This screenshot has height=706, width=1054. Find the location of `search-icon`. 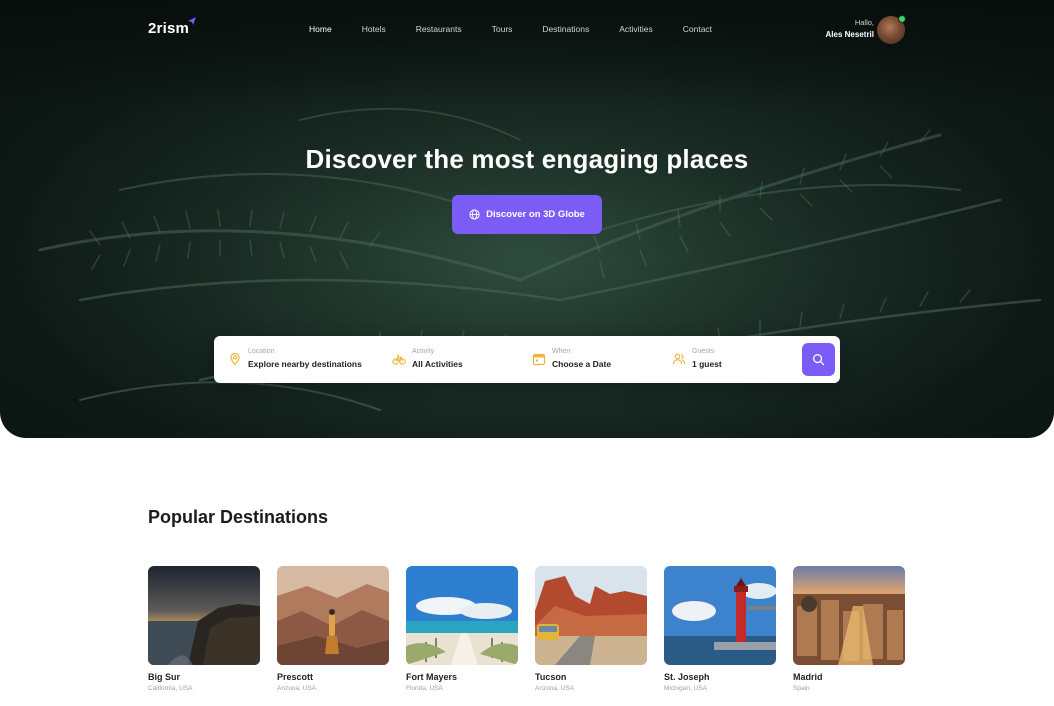

search-icon is located at coordinates (819, 360).